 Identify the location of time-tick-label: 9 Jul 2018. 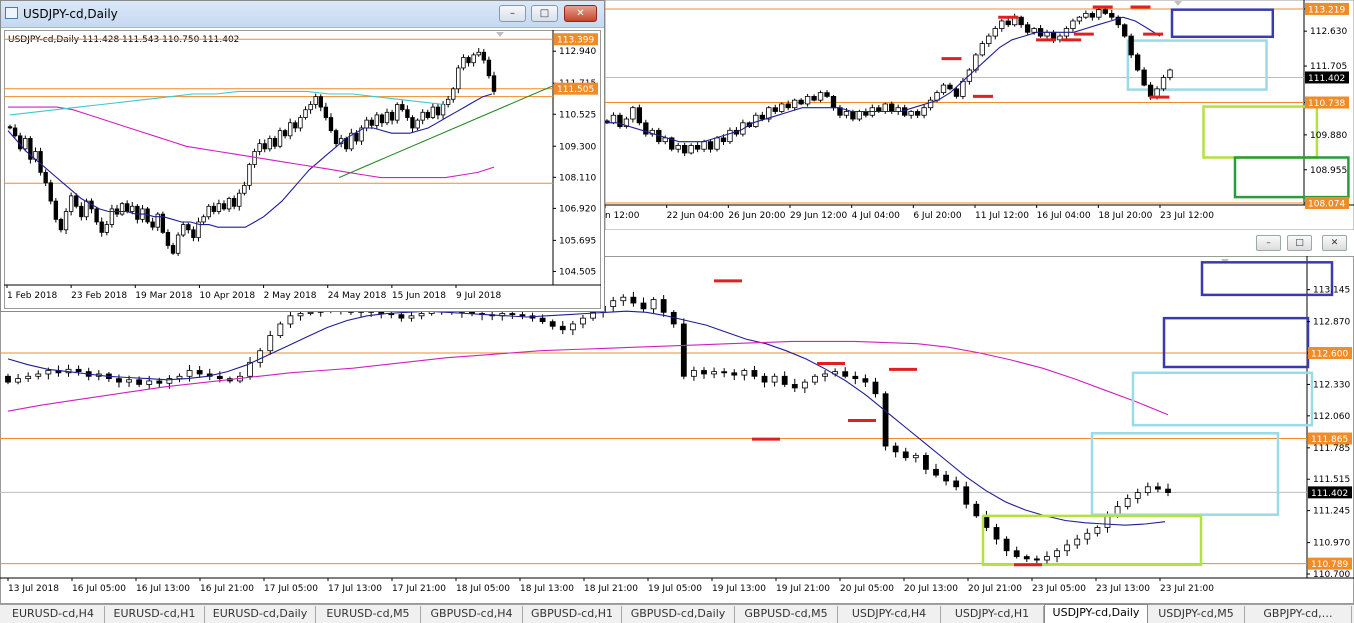
(478, 296).